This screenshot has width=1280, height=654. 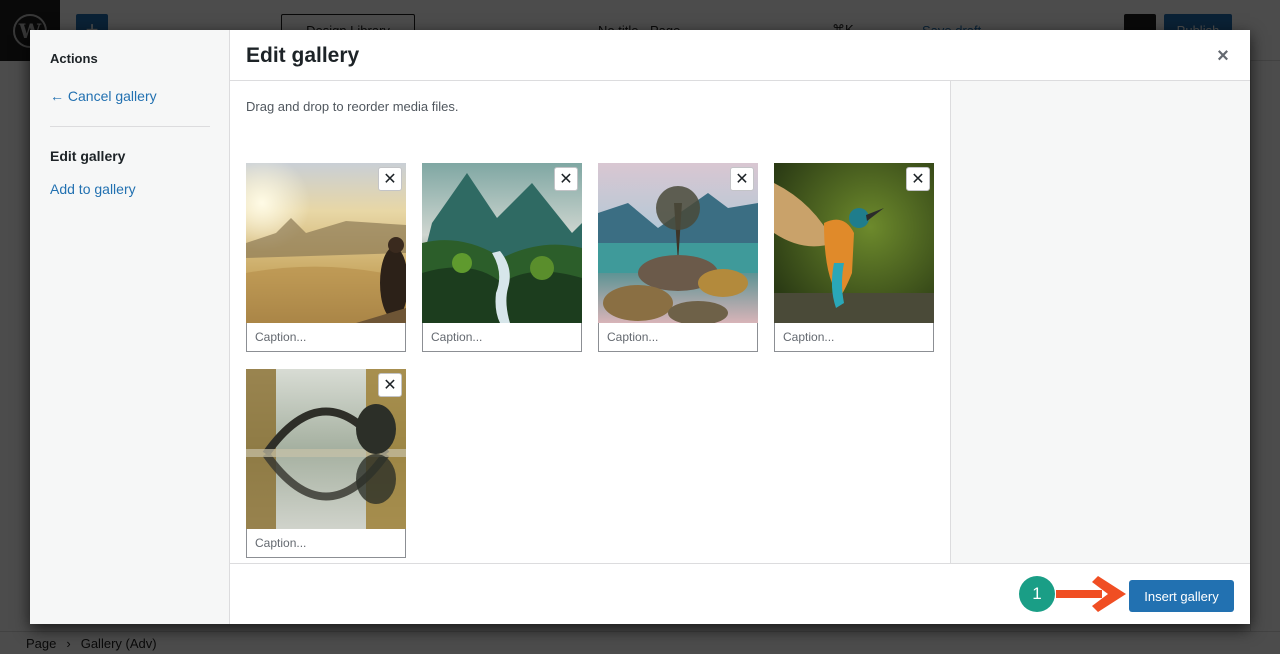 What do you see at coordinates (130, 126) in the screenshot?
I see `menu-separator` at bounding box center [130, 126].